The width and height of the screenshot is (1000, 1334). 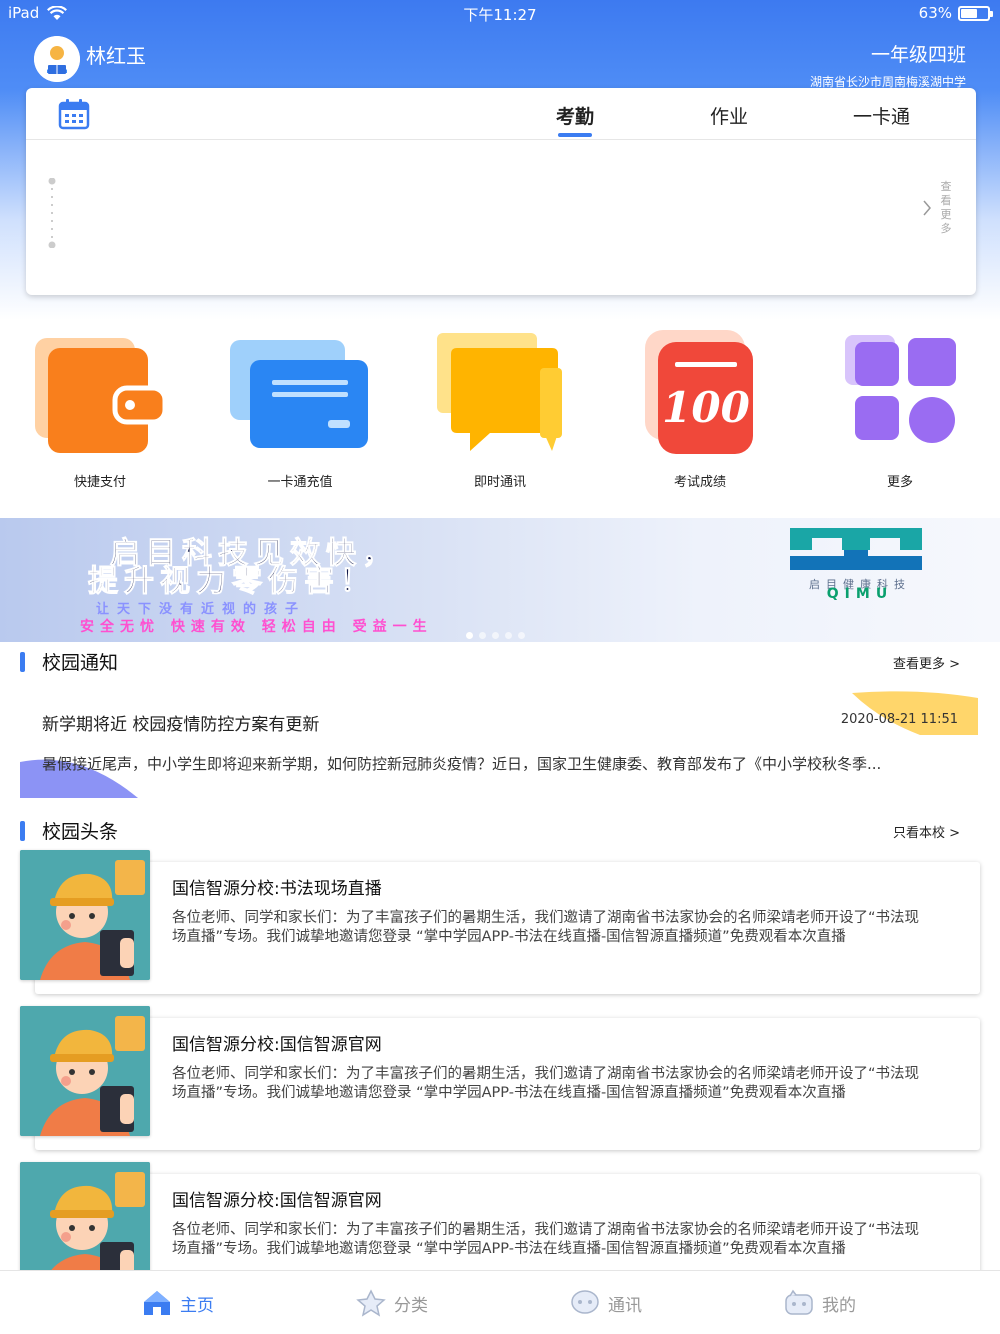 What do you see at coordinates (501, 191) in the screenshot?
I see `attendance-card: 考勤 作业 一卡通 查看更多` at bounding box center [501, 191].